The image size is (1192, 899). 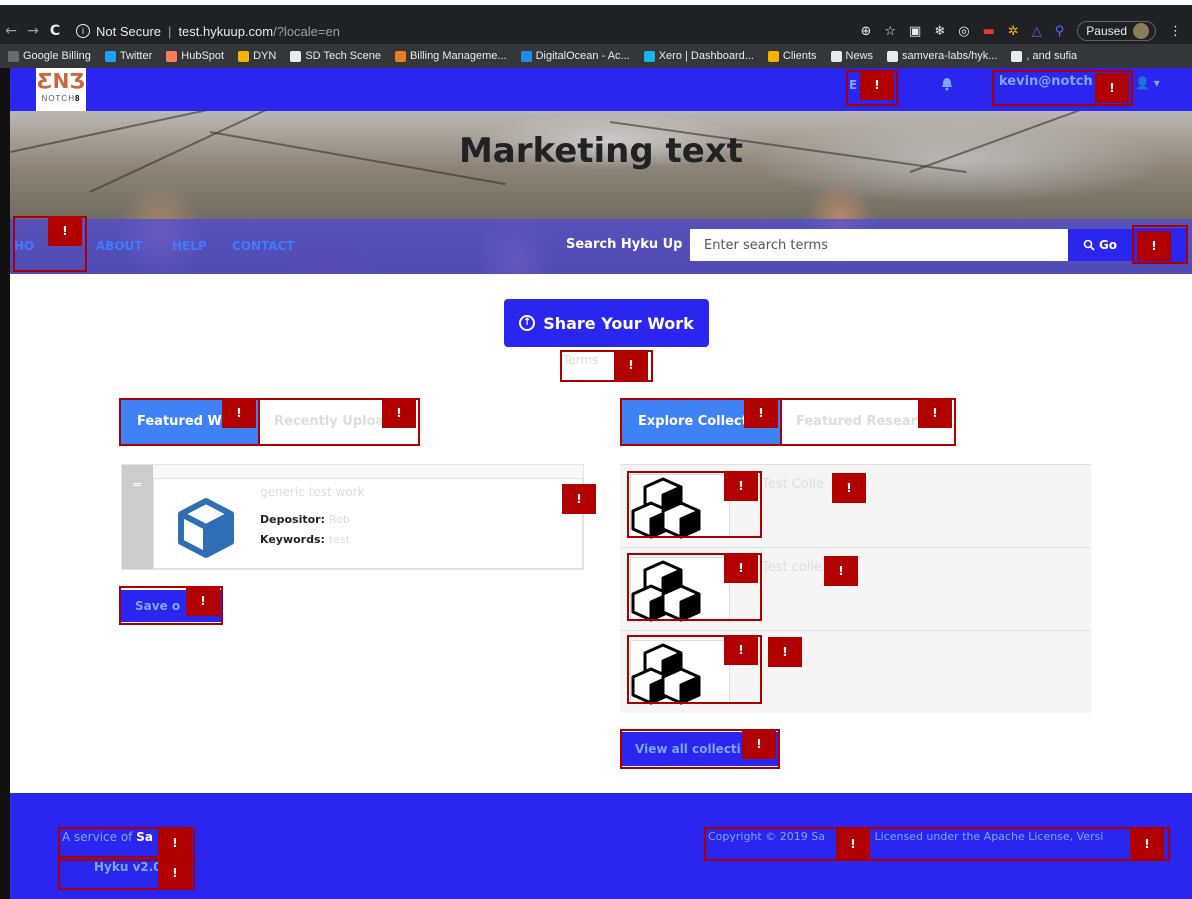 I want to click on url-path: /?locale=en, so click(x=306, y=31).